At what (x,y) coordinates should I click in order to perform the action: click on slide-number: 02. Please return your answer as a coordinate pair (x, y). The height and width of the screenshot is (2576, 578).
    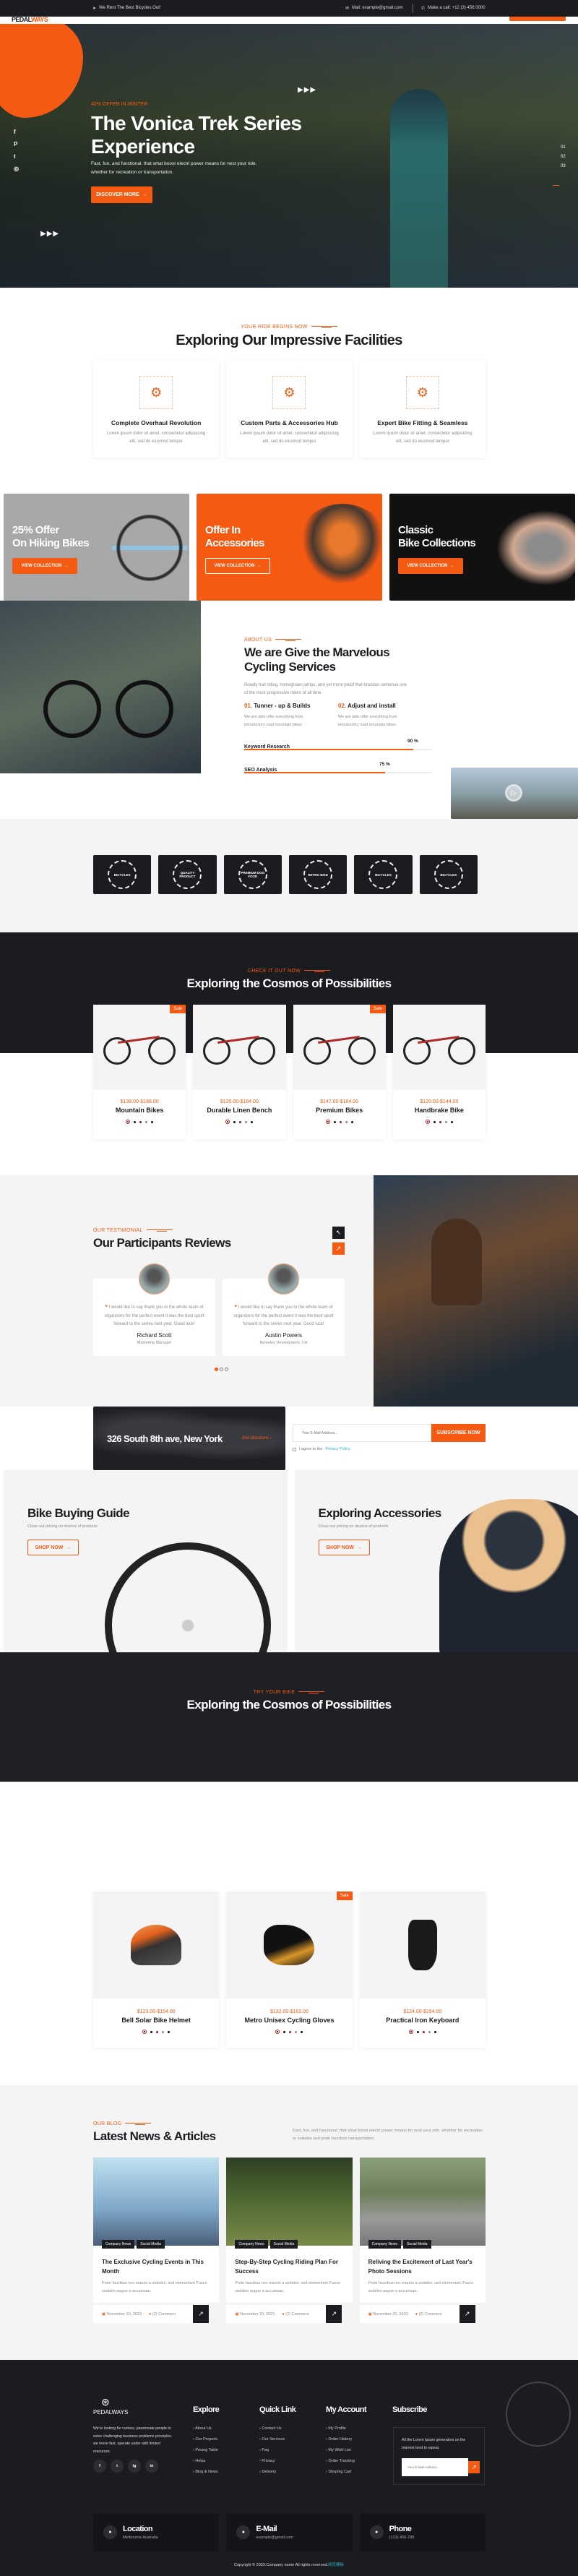
    Looking at the image, I should click on (563, 157).